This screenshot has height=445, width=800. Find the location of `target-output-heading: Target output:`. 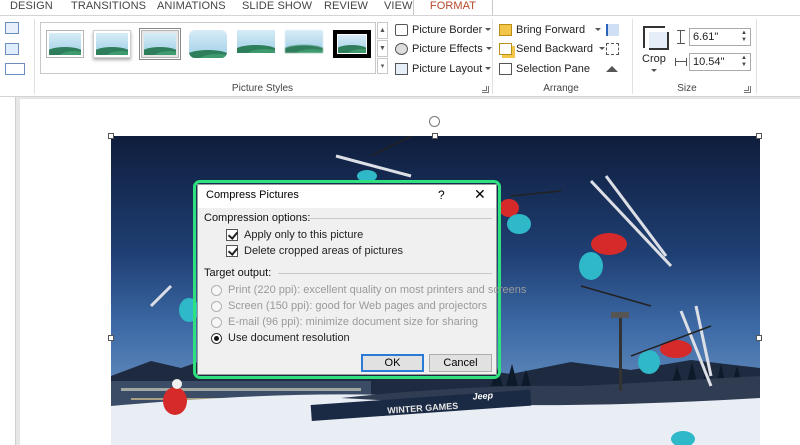

target-output-heading: Target output: is located at coordinates (238, 273).